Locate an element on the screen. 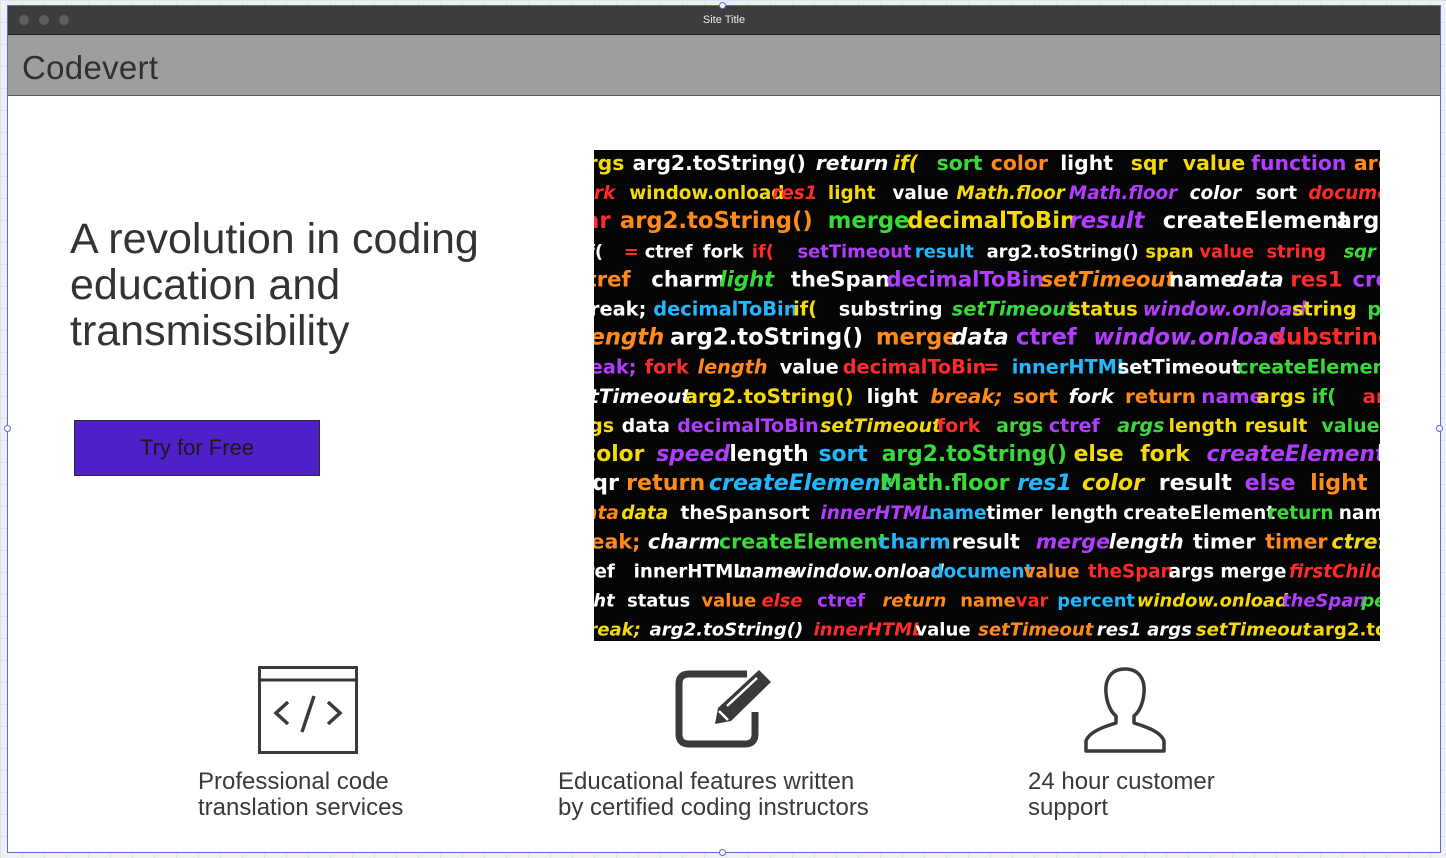  code-token: charm is located at coordinates (914, 541).